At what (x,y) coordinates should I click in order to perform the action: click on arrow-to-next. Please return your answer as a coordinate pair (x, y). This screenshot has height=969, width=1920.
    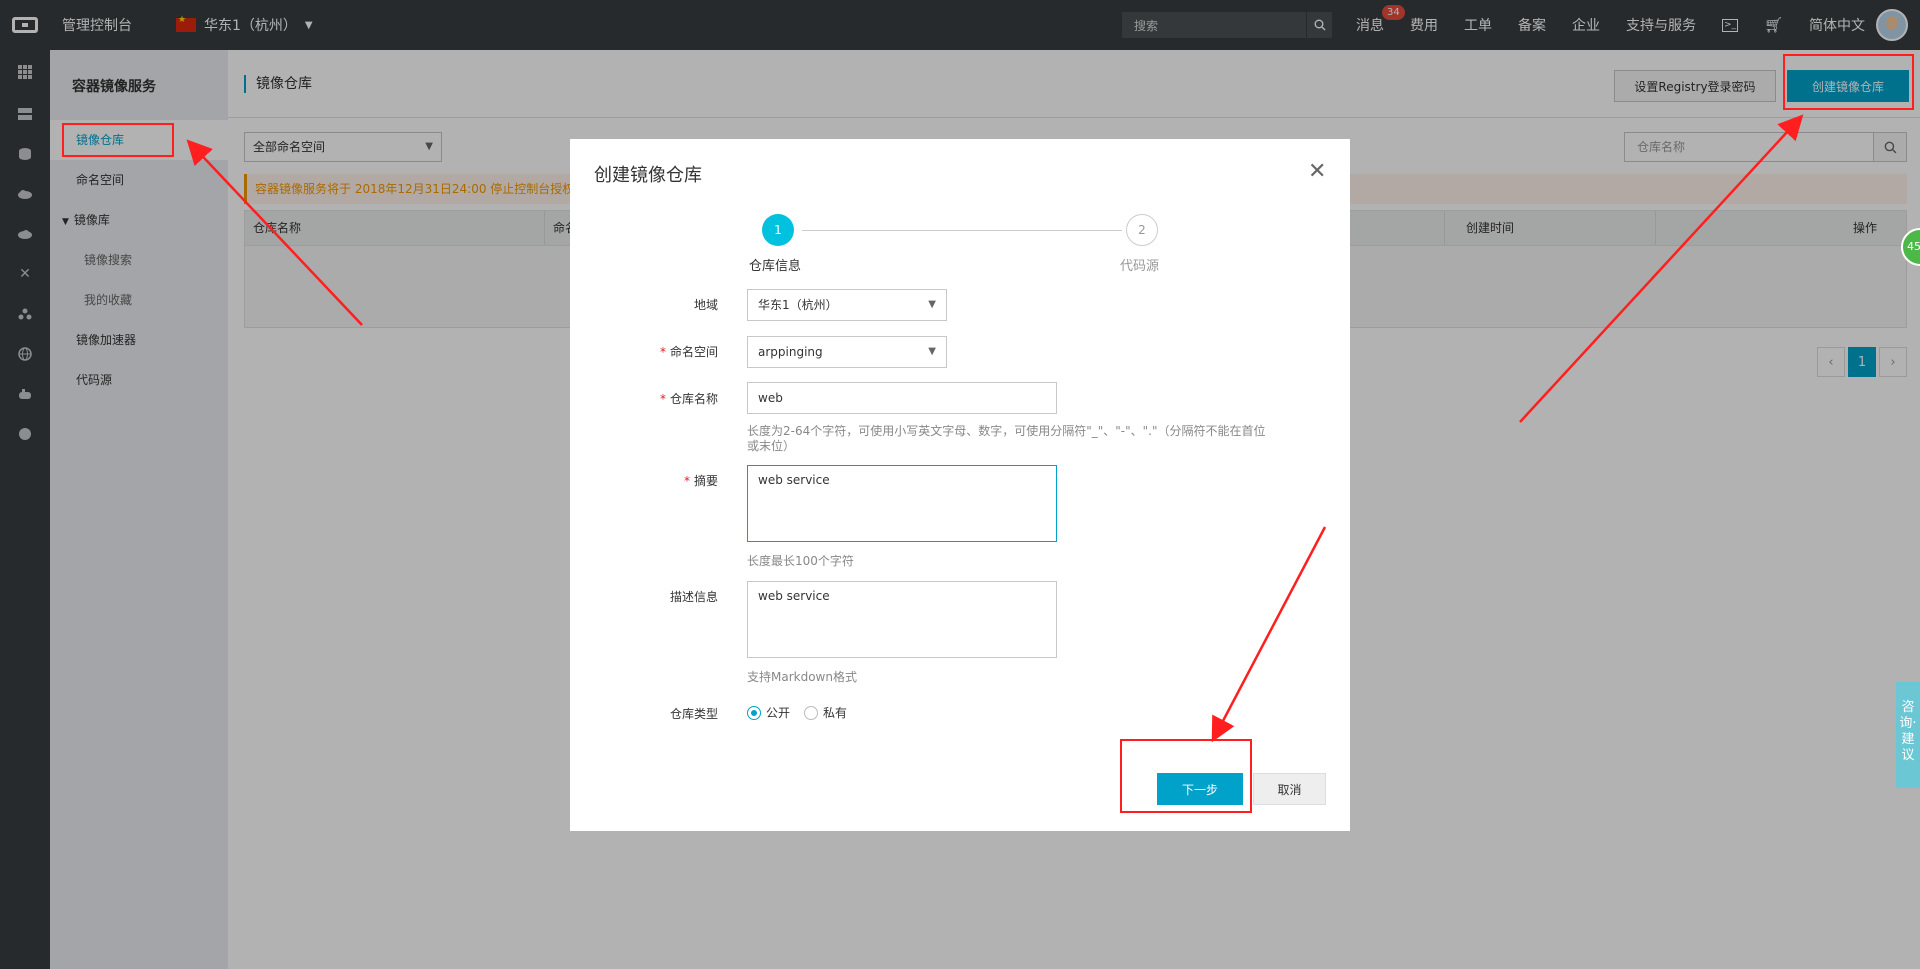
    Looking at the image, I should click on (1269, 634).